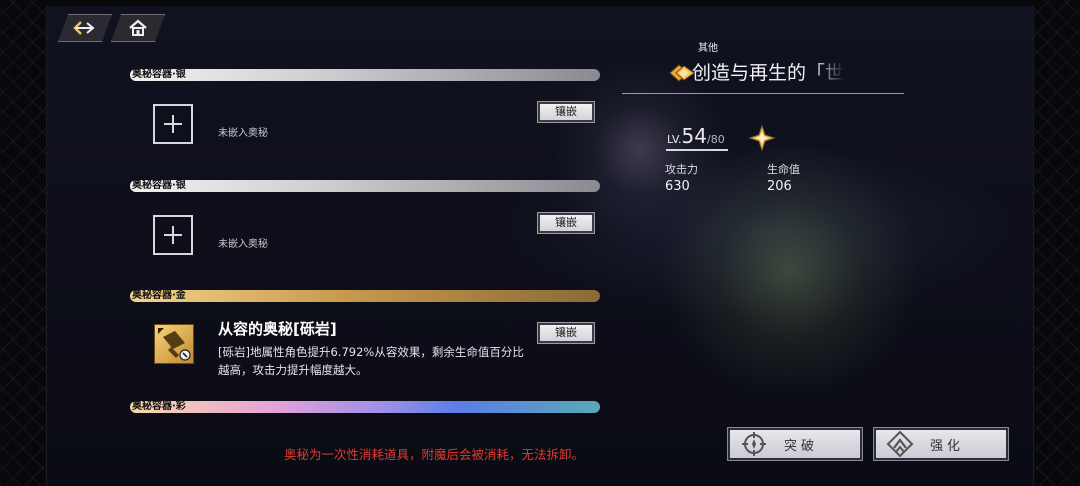 The height and width of the screenshot is (486, 1080). What do you see at coordinates (85, 28) in the screenshot?
I see `back-arrow-icon` at bounding box center [85, 28].